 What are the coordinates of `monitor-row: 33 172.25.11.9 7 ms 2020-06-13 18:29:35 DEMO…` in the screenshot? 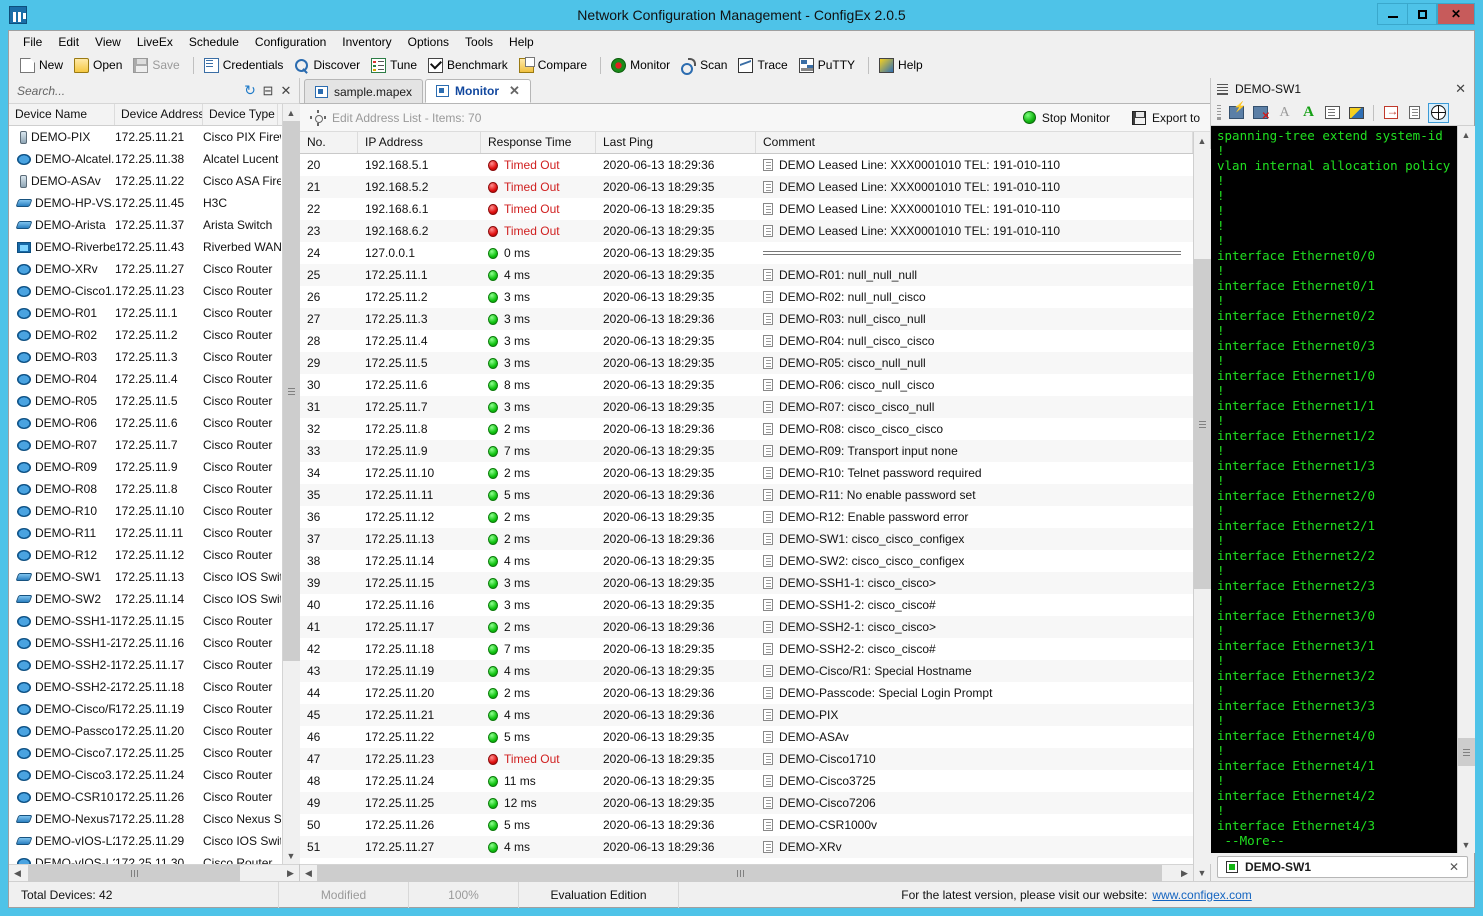 It's located at (746, 451).